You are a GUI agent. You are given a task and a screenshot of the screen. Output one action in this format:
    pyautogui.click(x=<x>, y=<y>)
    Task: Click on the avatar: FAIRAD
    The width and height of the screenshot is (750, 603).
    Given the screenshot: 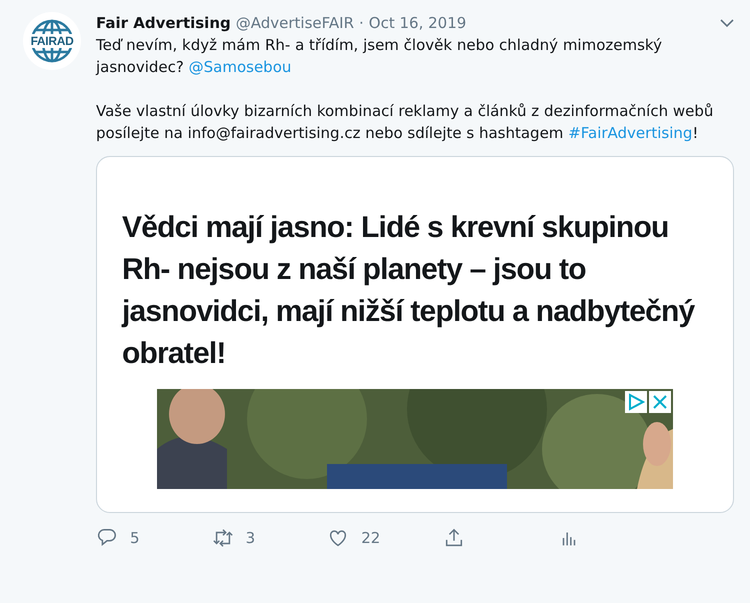 What is the action you would take?
    pyautogui.click(x=52, y=41)
    